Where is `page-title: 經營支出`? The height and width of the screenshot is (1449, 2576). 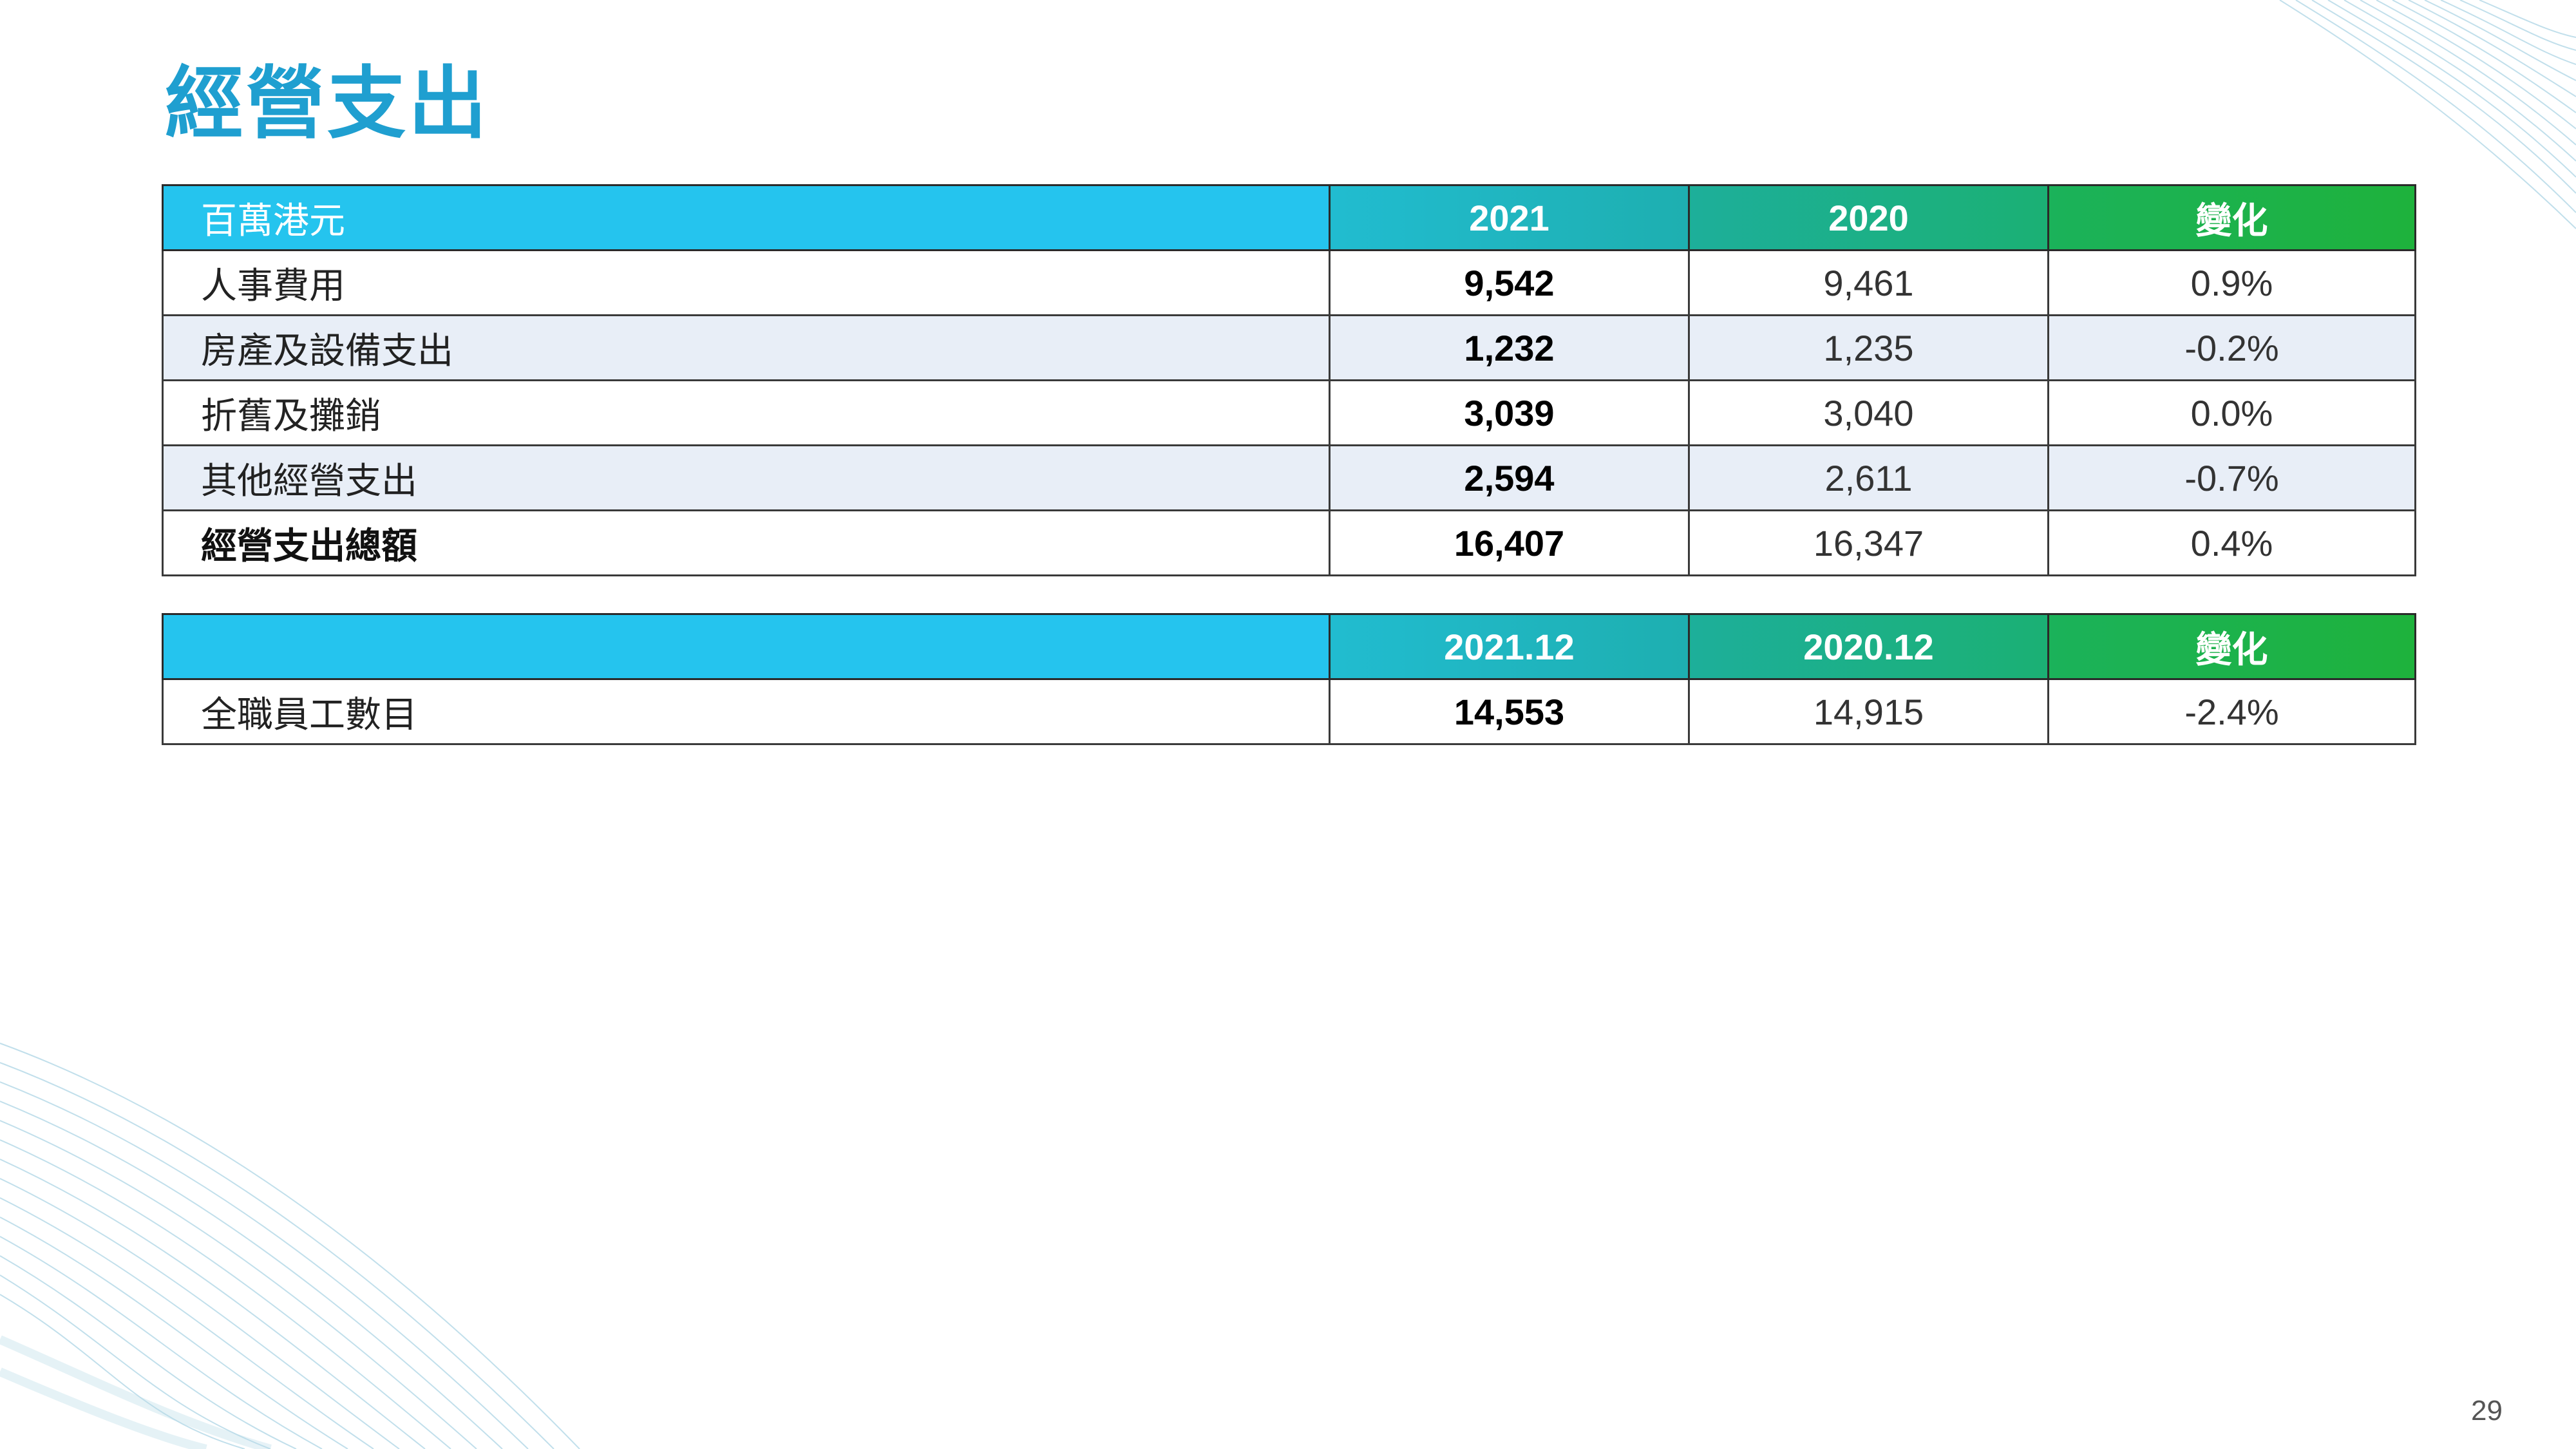 page-title: 經營支出 is located at coordinates (327, 104).